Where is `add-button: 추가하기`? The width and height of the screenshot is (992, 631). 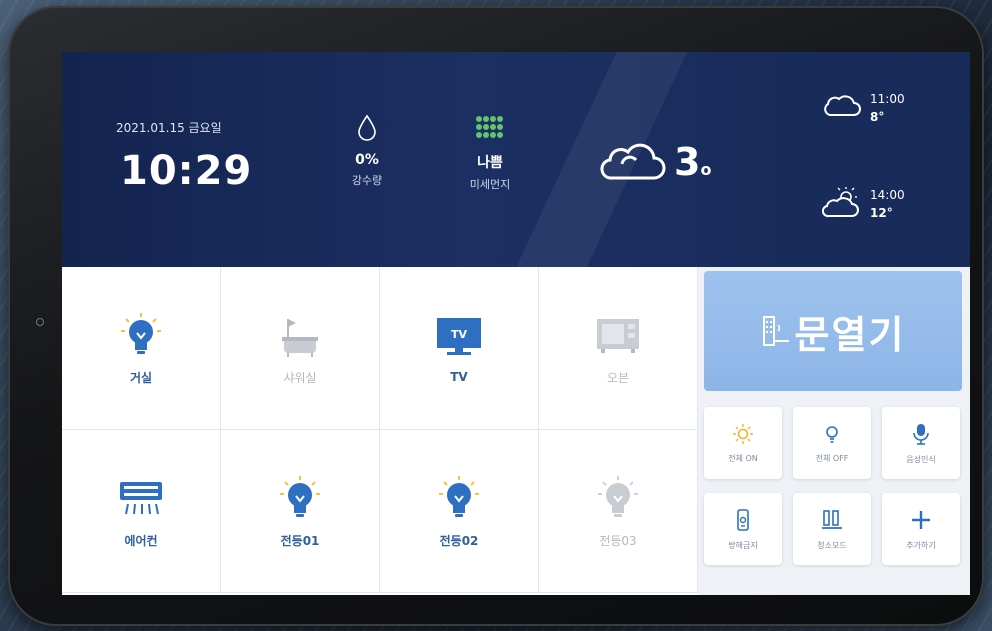 add-button: 추가하기 is located at coordinates (921, 529).